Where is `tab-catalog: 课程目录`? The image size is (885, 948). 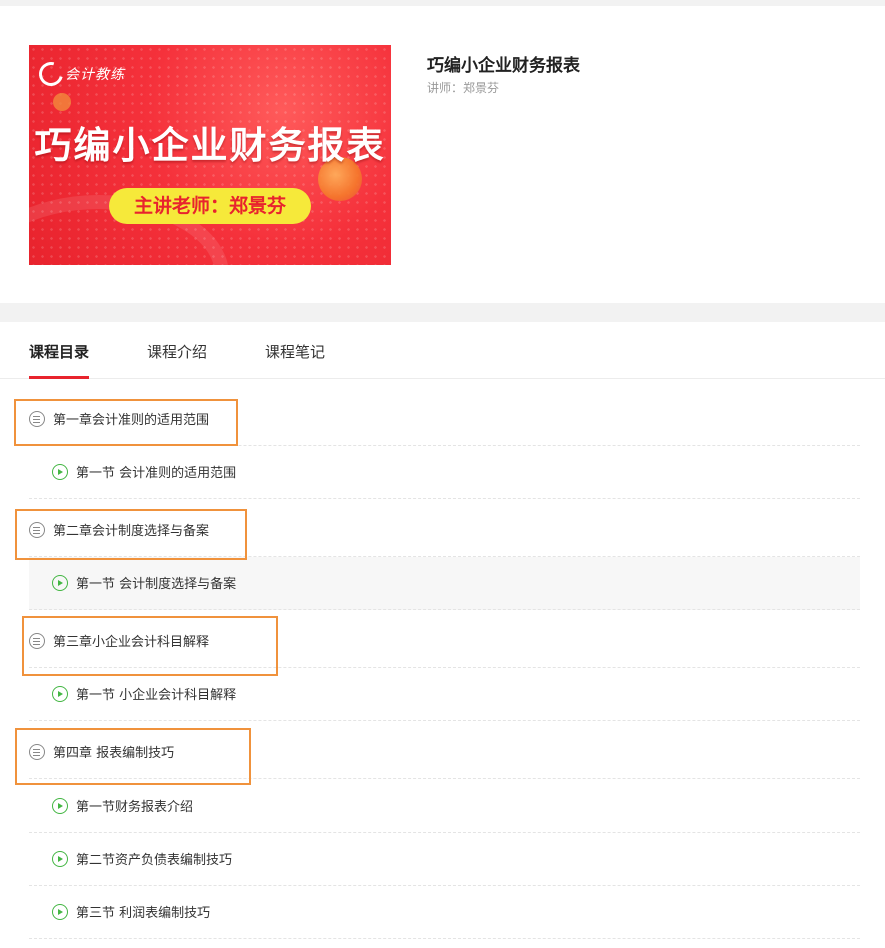
tab-catalog: 课程目录 is located at coordinates (59, 351).